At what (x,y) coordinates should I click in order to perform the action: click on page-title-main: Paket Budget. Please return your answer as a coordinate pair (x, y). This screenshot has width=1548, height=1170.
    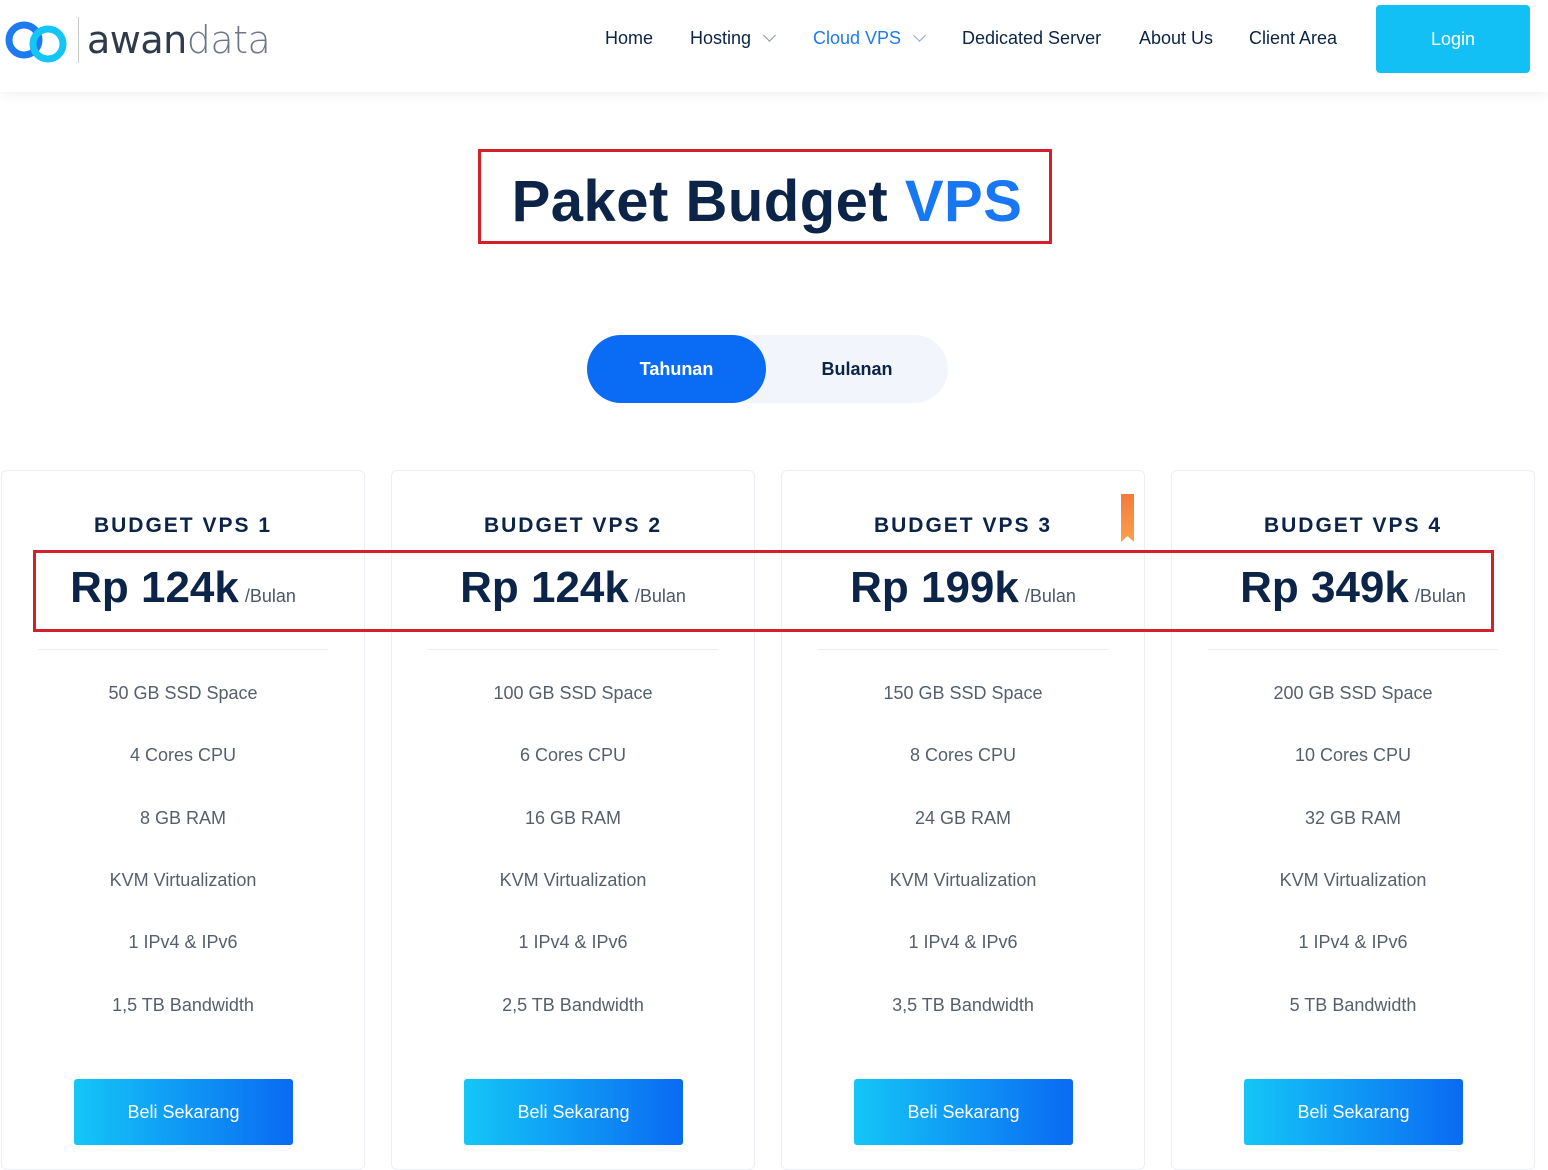
    Looking at the image, I should click on (700, 201).